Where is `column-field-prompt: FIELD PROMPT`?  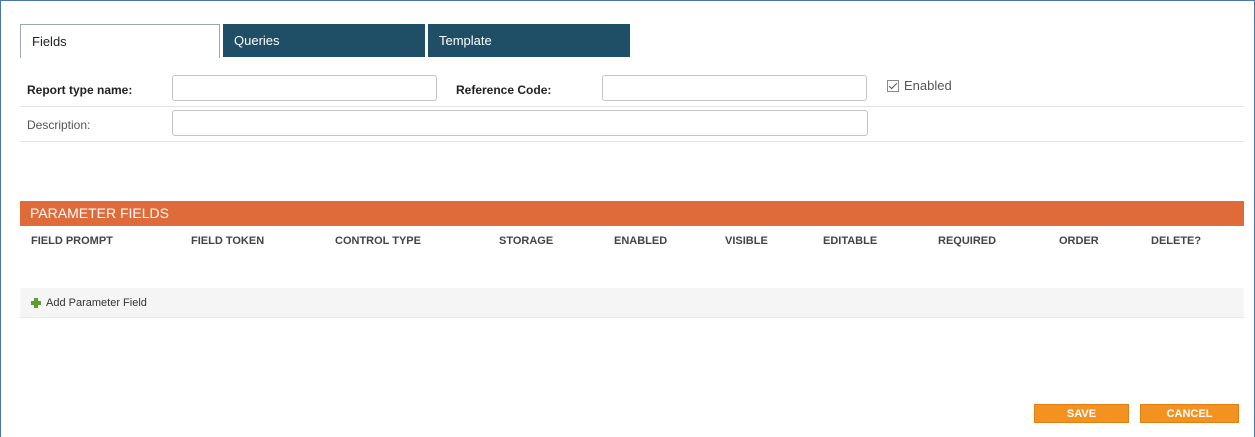 column-field-prompt: FIELD PROMPT is located at coordinates (72, 241).